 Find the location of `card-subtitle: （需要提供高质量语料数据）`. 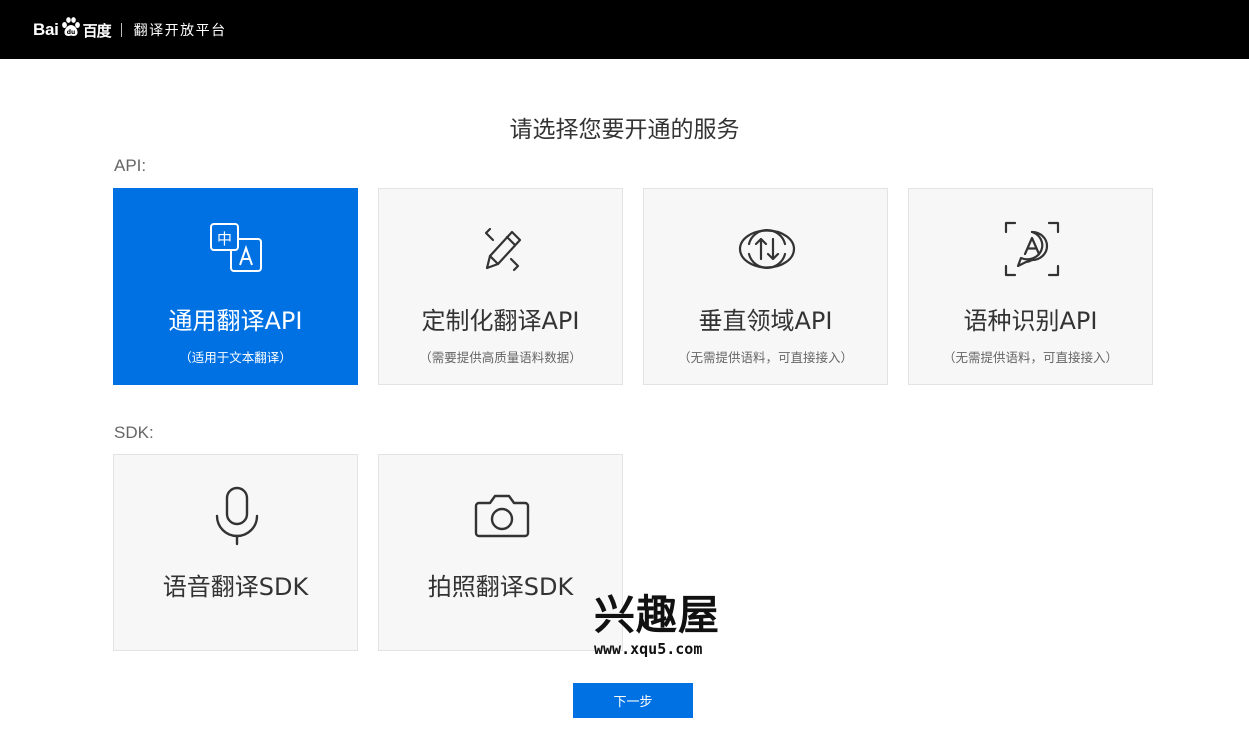

card-subtitle: （需要提供高质量语料数据） is located at coordinates (500, 357).